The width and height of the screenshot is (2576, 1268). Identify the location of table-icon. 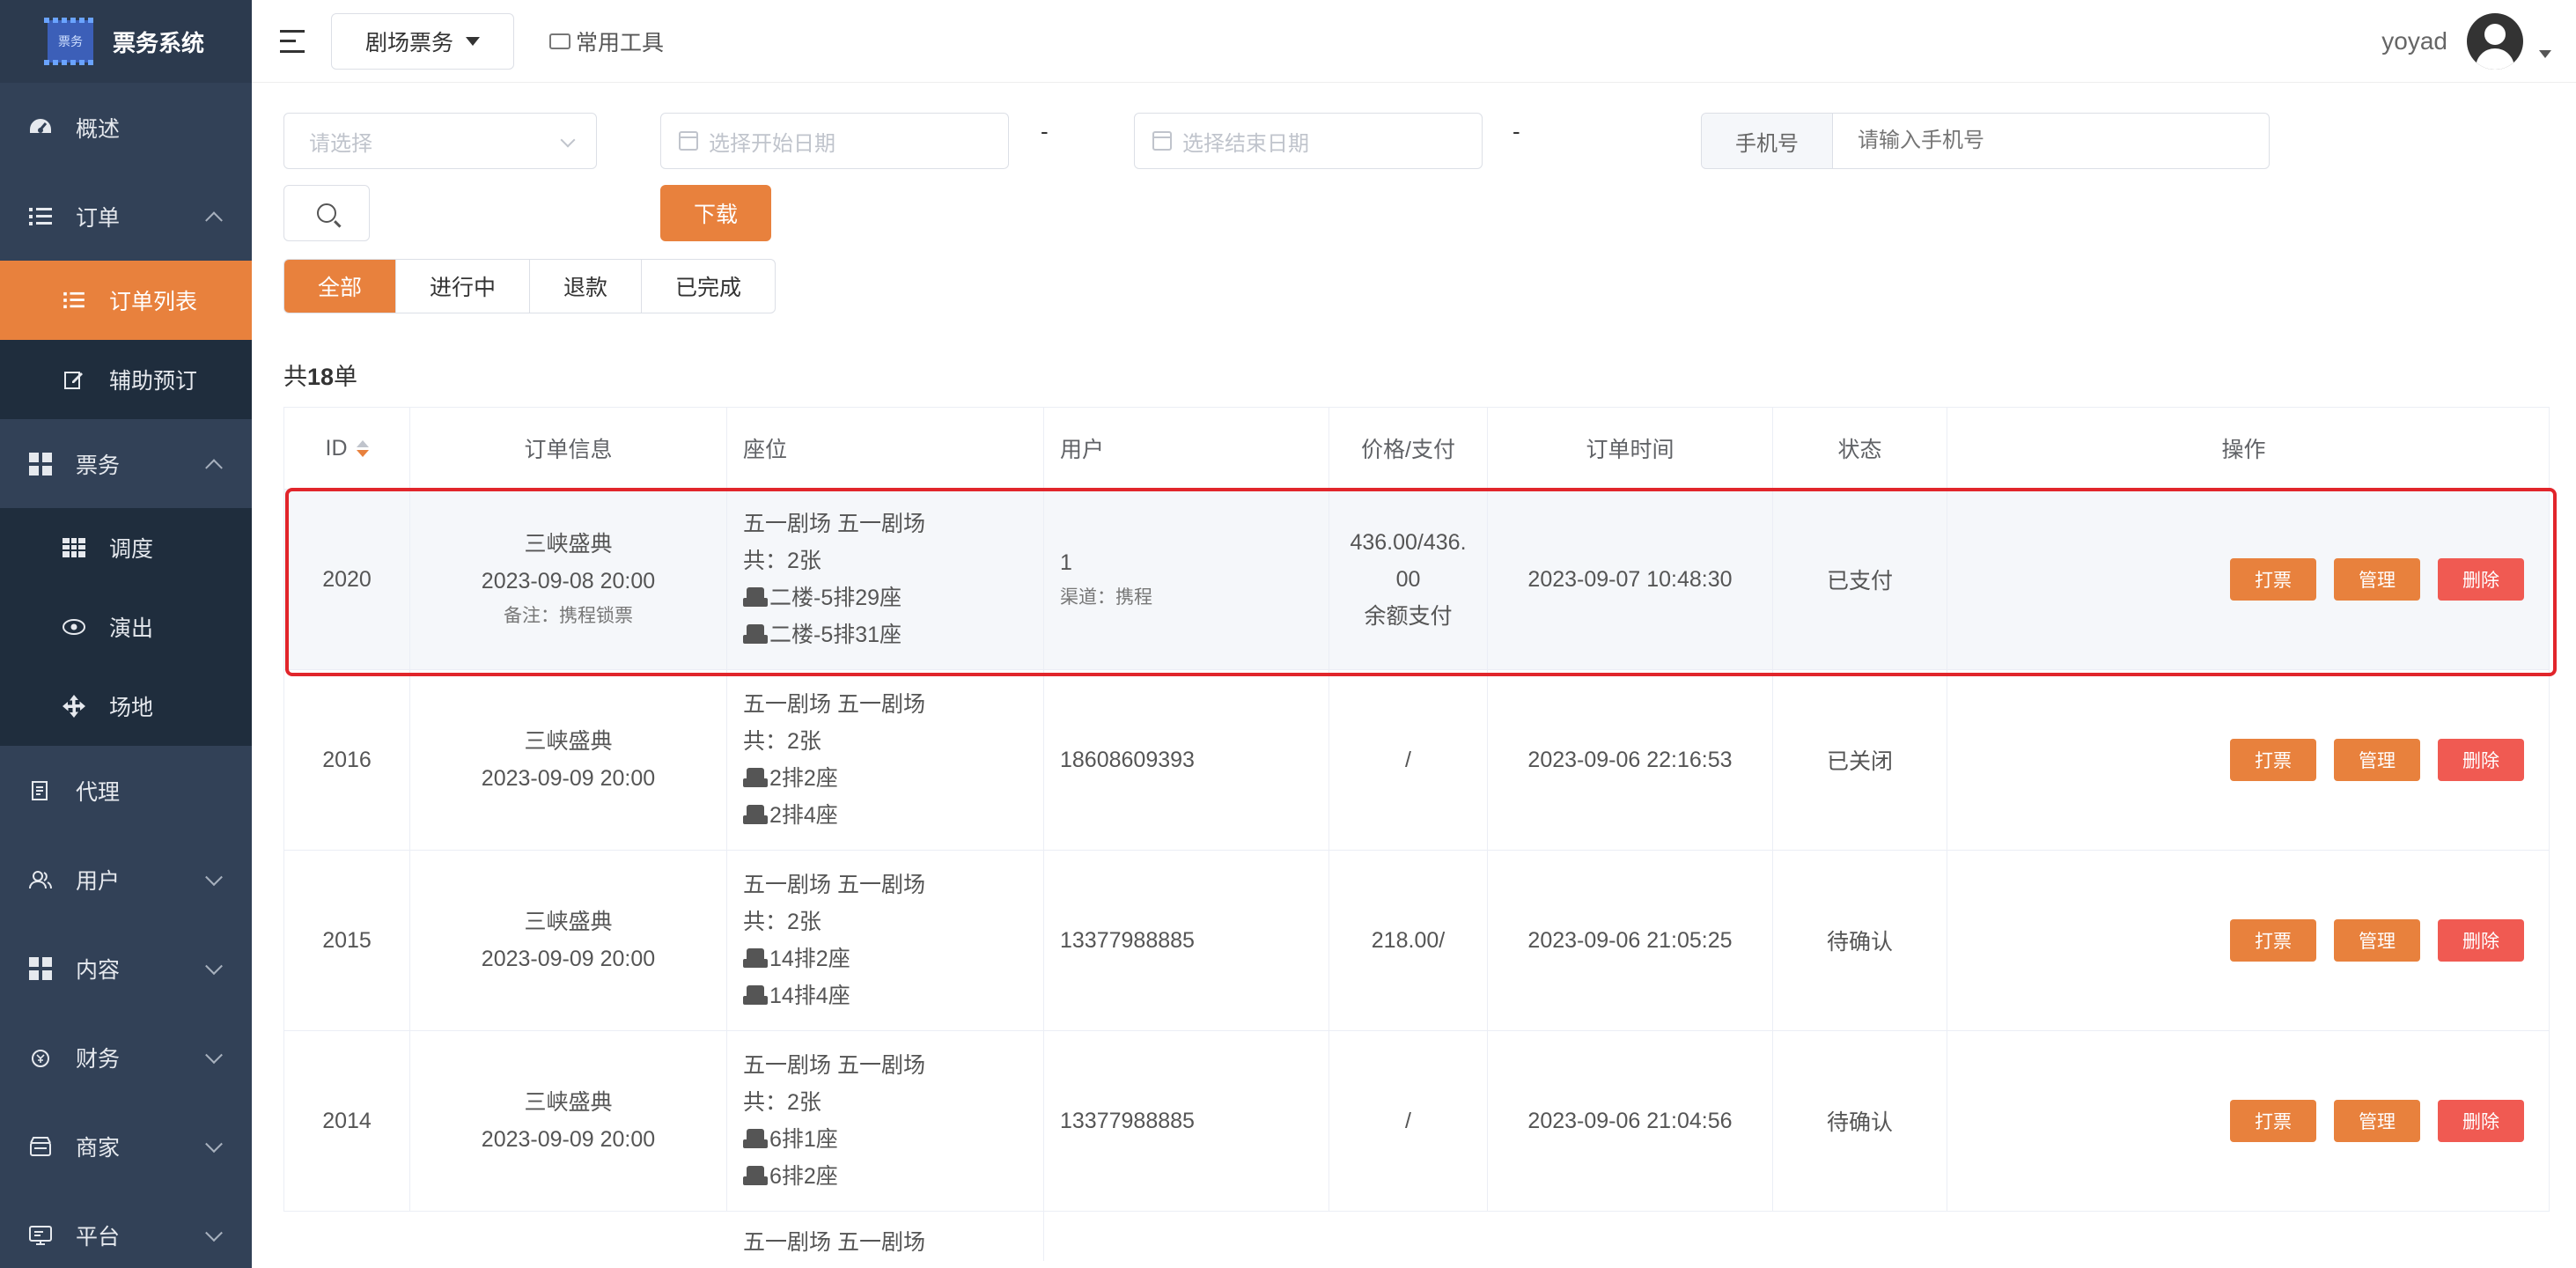
(74, 548).